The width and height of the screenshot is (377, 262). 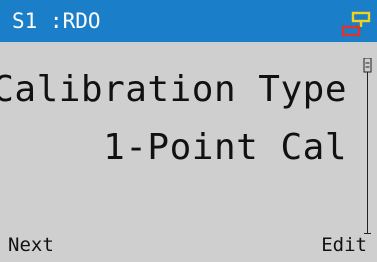 What do you see at coordinates (356, 24) in the screenshot?
I see `network-connection-icon` at bounding box center [356, 24].